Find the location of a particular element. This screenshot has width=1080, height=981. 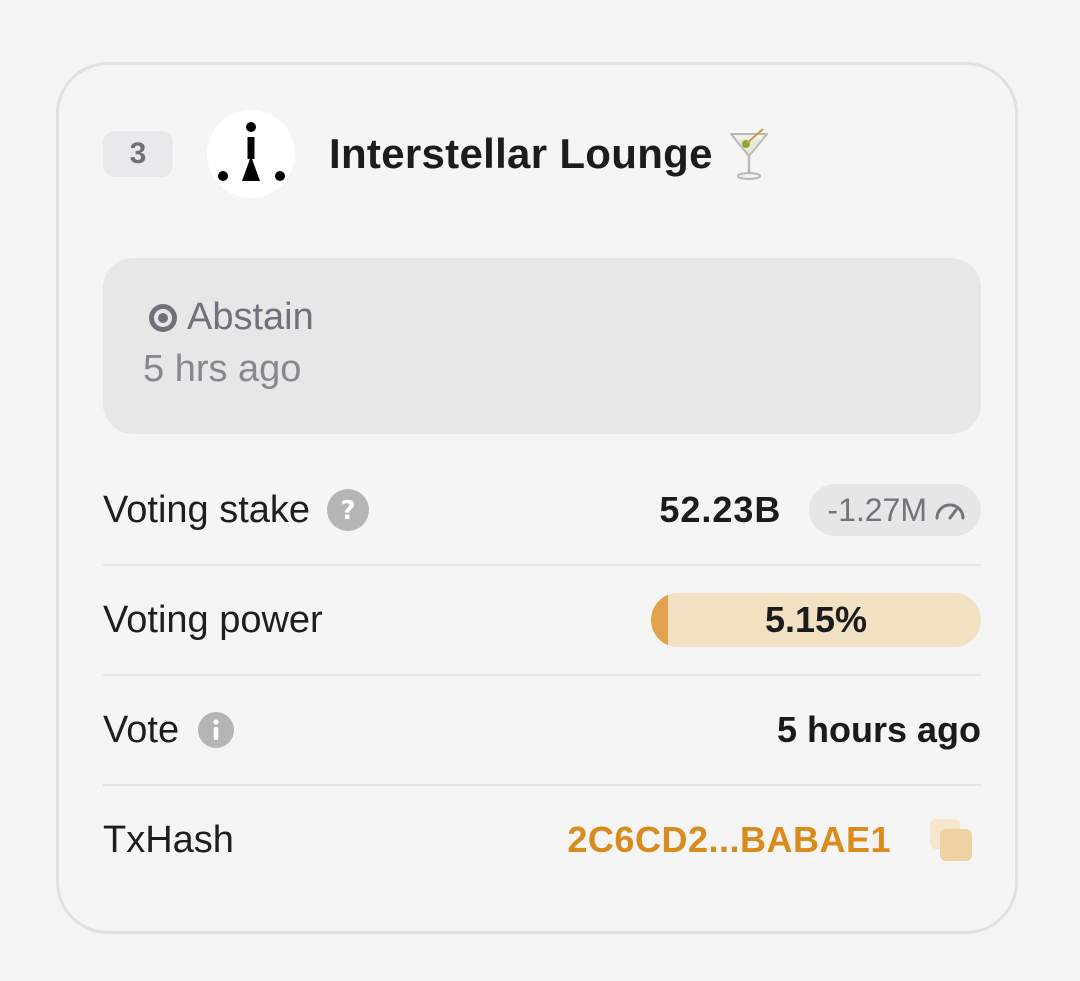

voting-power-bar: 5.15% is located at coordinates (816, 620).